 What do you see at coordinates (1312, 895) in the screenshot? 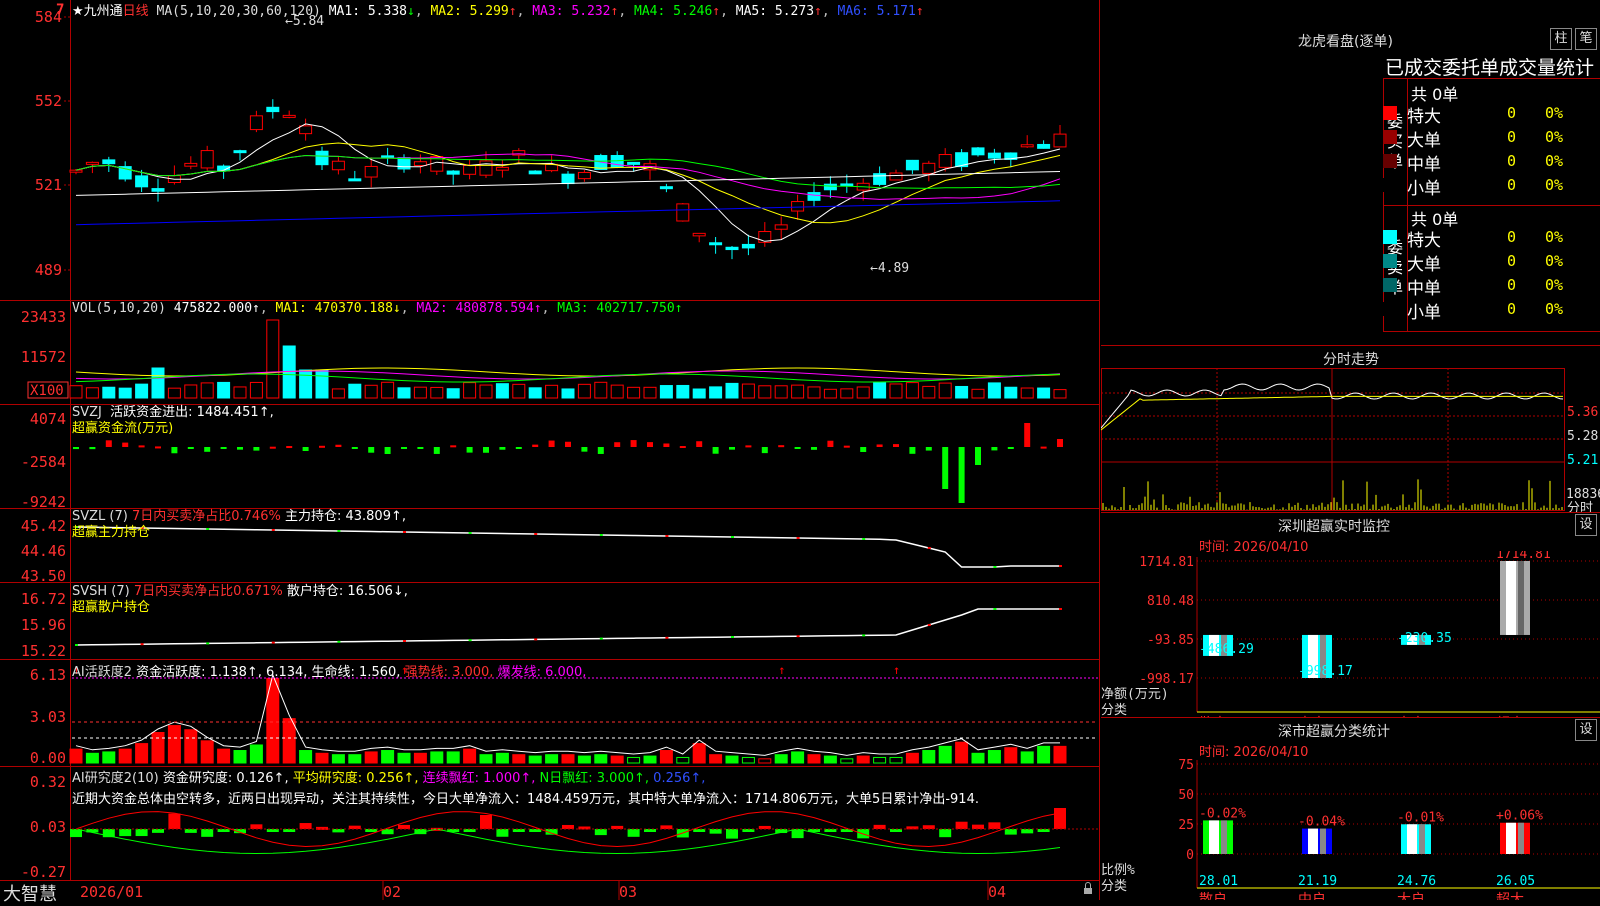
I see `category-label: 中户` at bounding box center [1312, 895].